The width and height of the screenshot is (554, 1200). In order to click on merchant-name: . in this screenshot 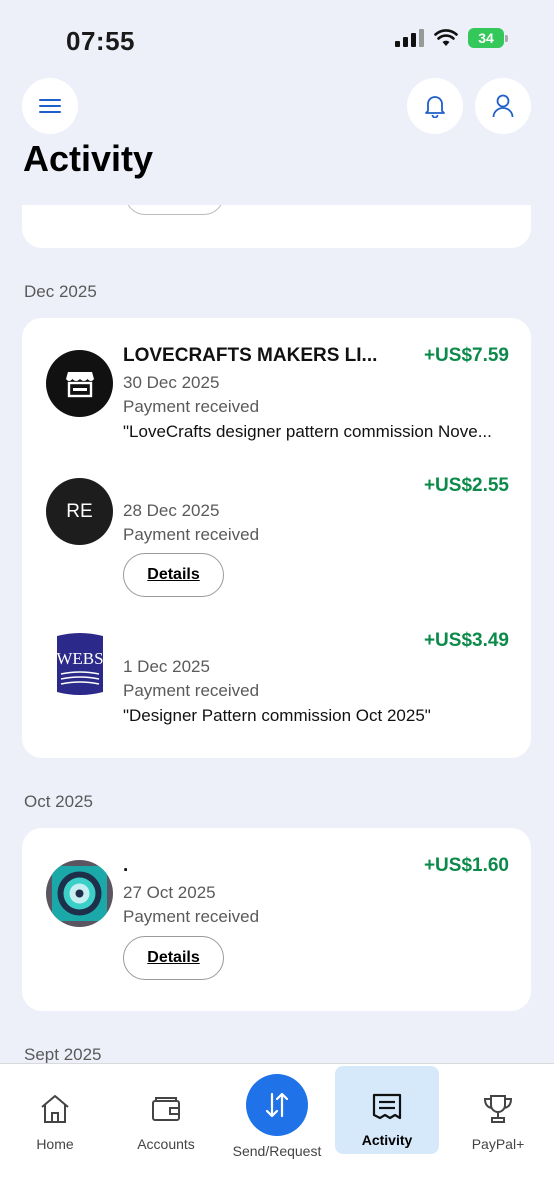, I will do `click(126, 865)`.